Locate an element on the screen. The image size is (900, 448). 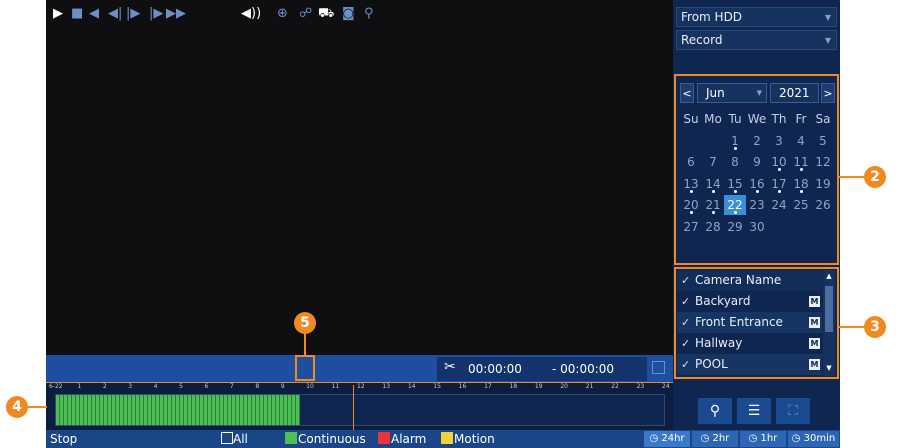
calendar-day: 15 is located at coordinates (735, 184).